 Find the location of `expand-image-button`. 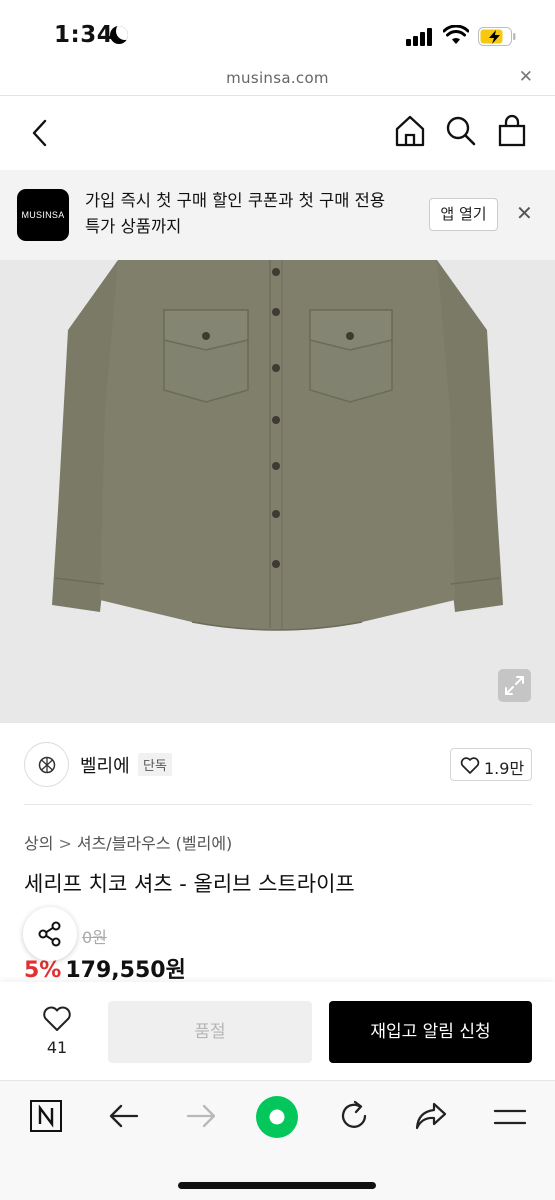

expand-image-button is located at coordinates (514, 685).